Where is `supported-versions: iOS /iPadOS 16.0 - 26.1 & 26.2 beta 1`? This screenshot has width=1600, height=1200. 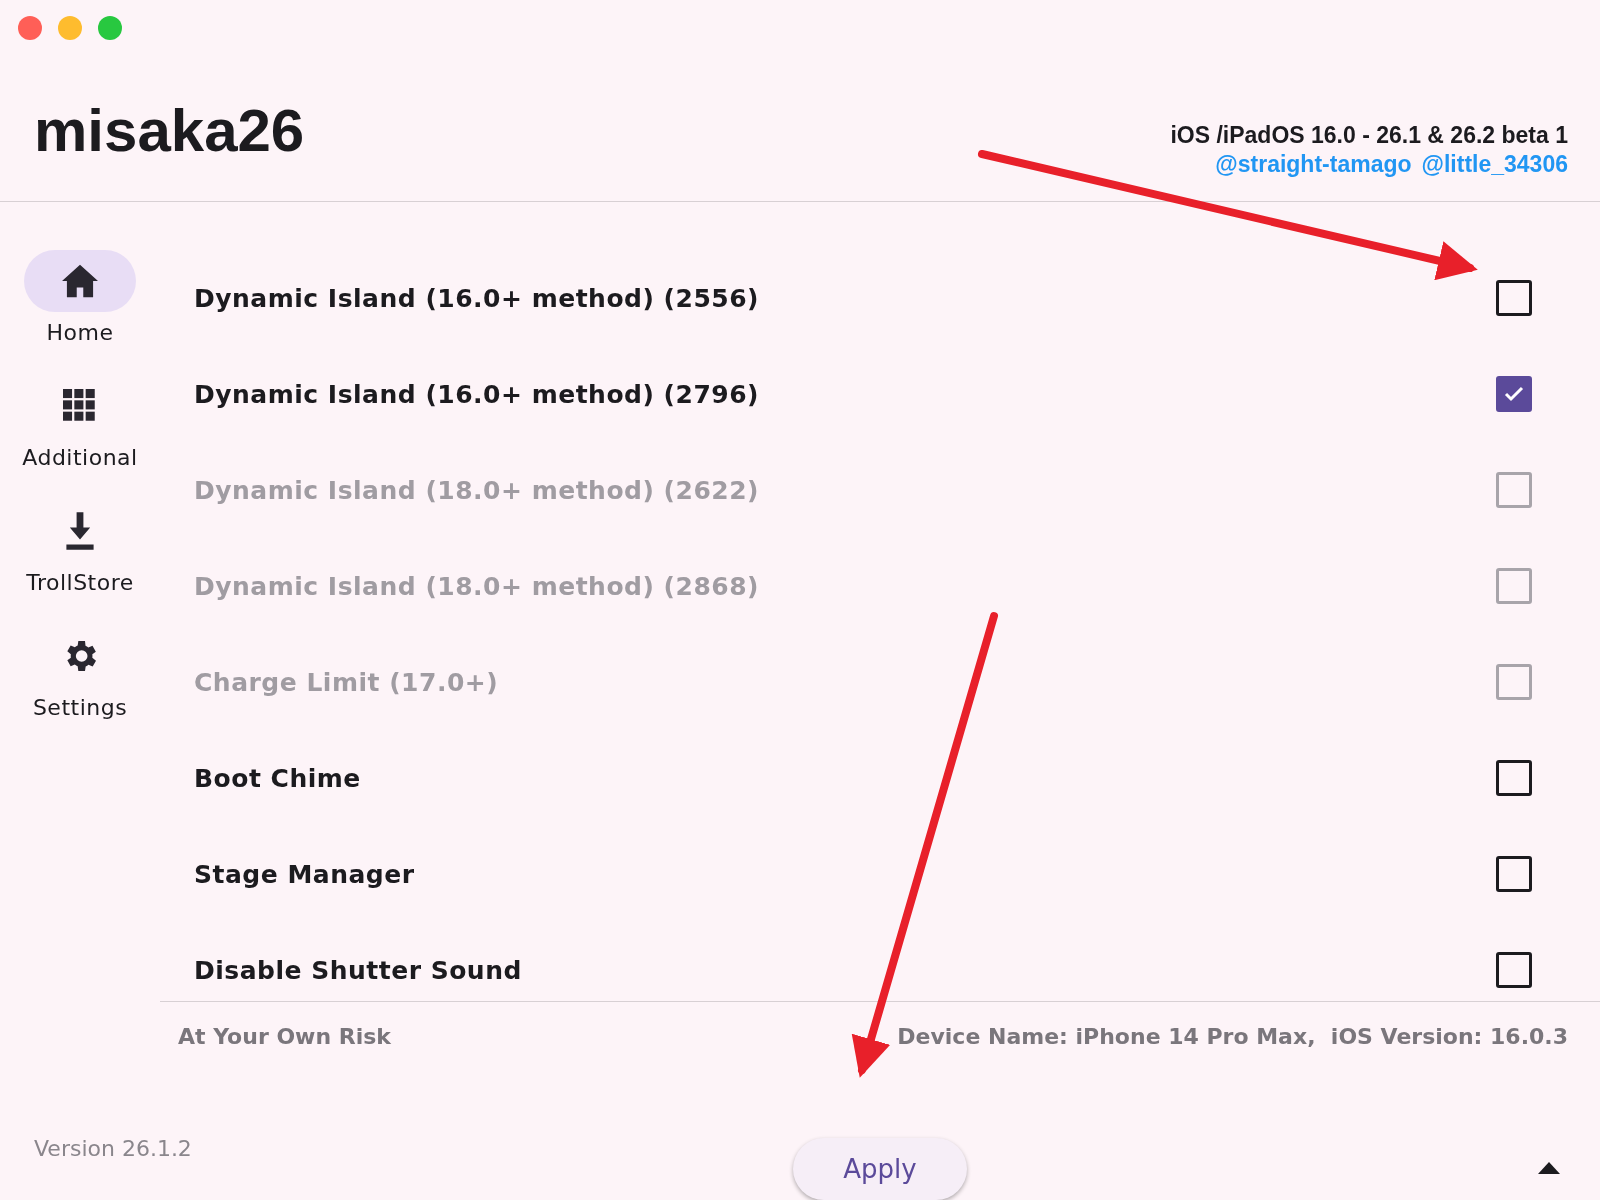
supported-versions: iOS /iPadOS 16.0 - 26.1 & 26.2 beta 1 is located at coordinates (1369, 135).